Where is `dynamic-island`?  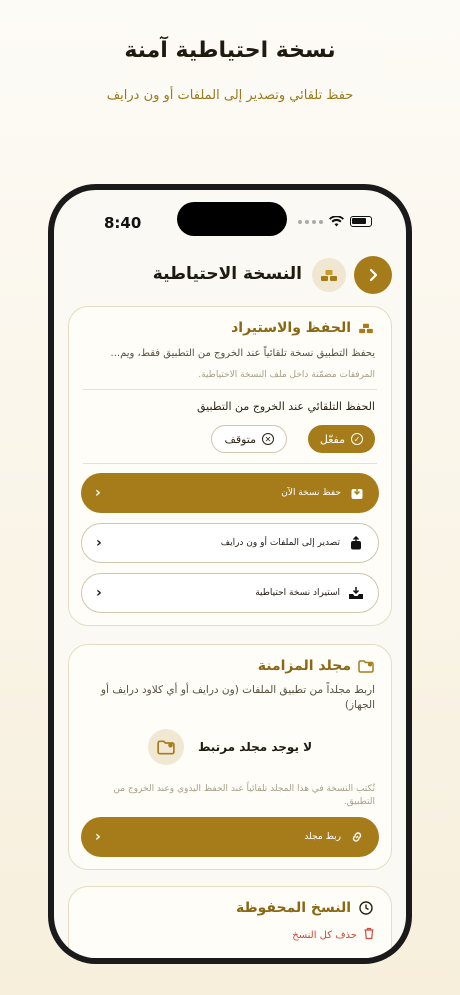
dynamic-island is located at coordinates (232, 219).